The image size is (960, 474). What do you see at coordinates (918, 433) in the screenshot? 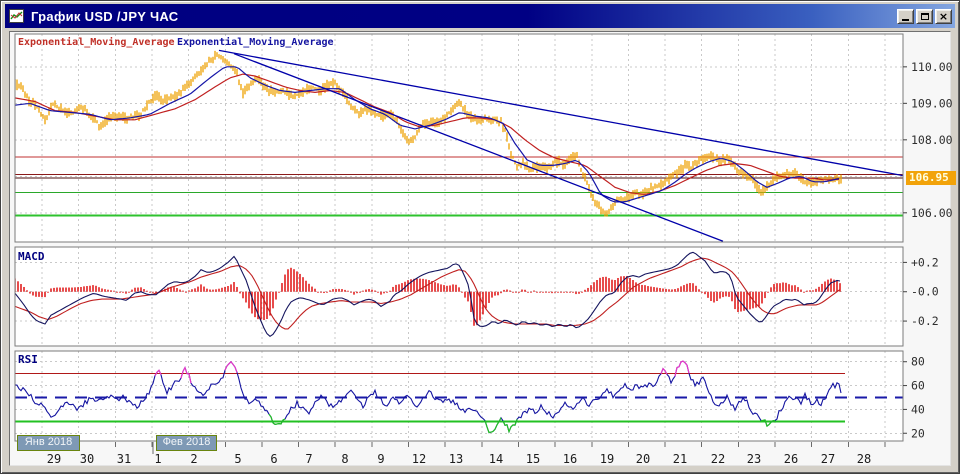
I see `axis-label: 20` at bounding box center [918, 433].